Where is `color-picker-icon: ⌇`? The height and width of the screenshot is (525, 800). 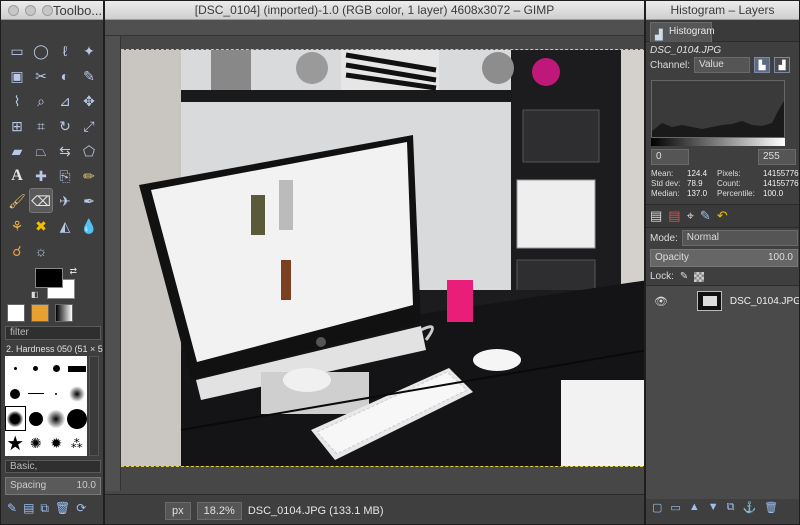 color-picker-icon: ⌇ is located at coordinates (17, 100).